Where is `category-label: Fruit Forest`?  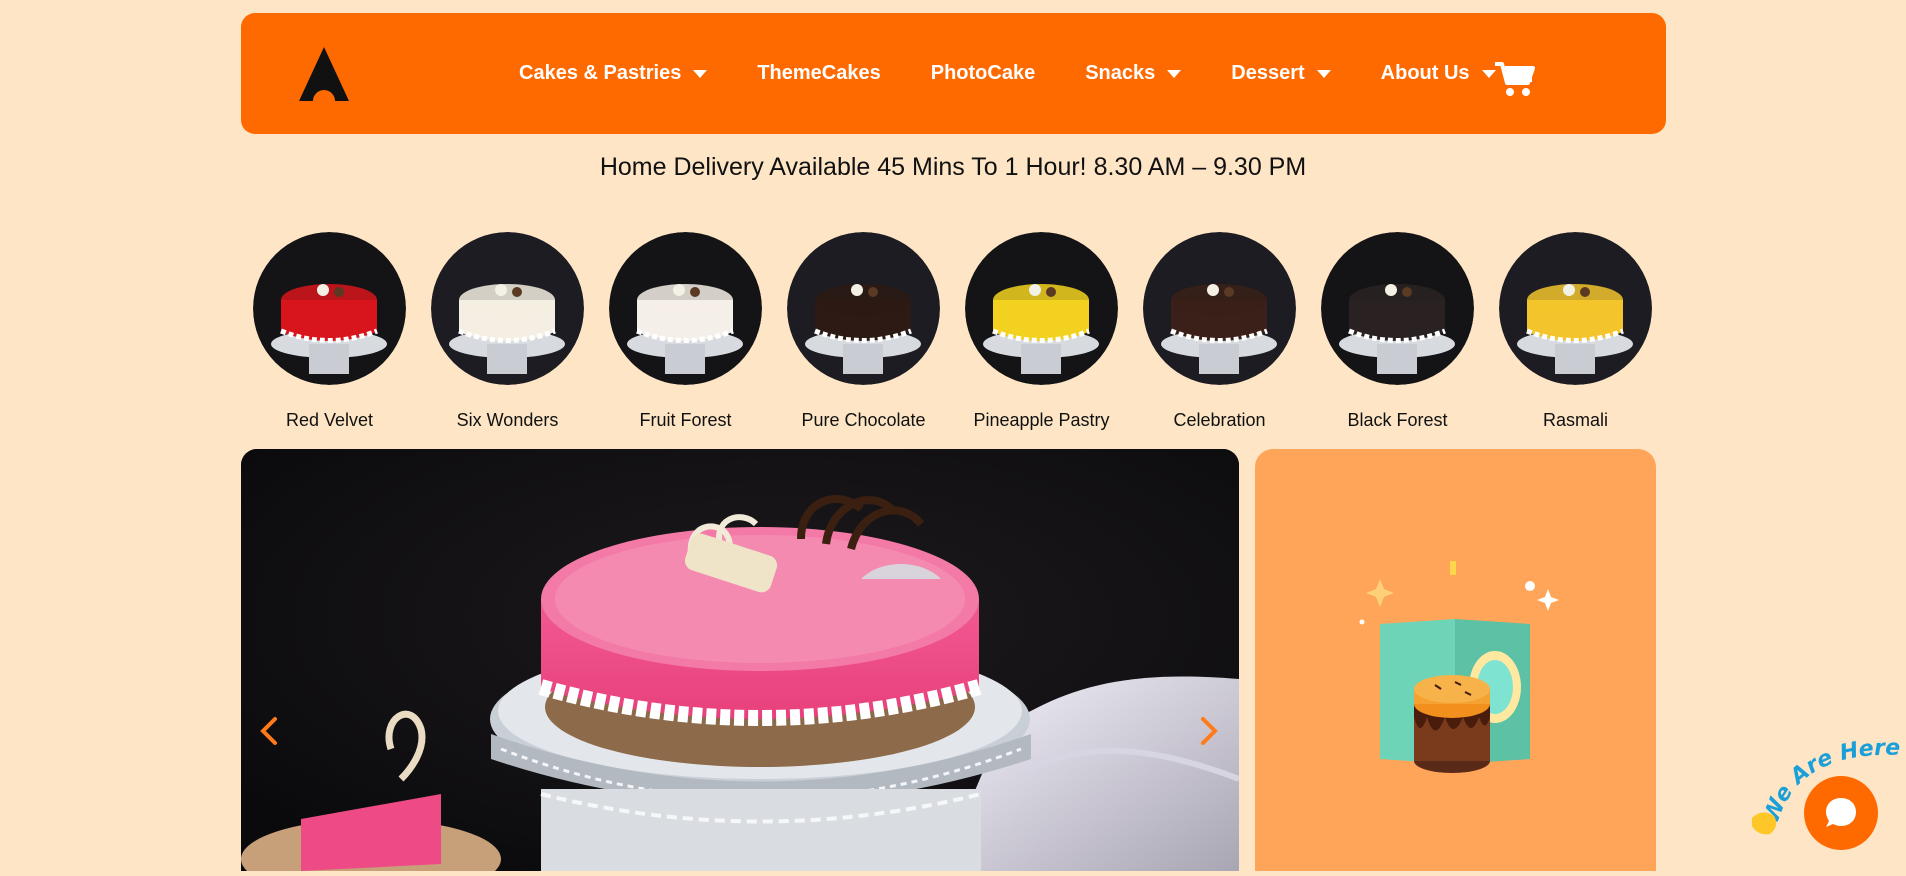
category-label: Fruit Forest is located at coordinates (685, 420).